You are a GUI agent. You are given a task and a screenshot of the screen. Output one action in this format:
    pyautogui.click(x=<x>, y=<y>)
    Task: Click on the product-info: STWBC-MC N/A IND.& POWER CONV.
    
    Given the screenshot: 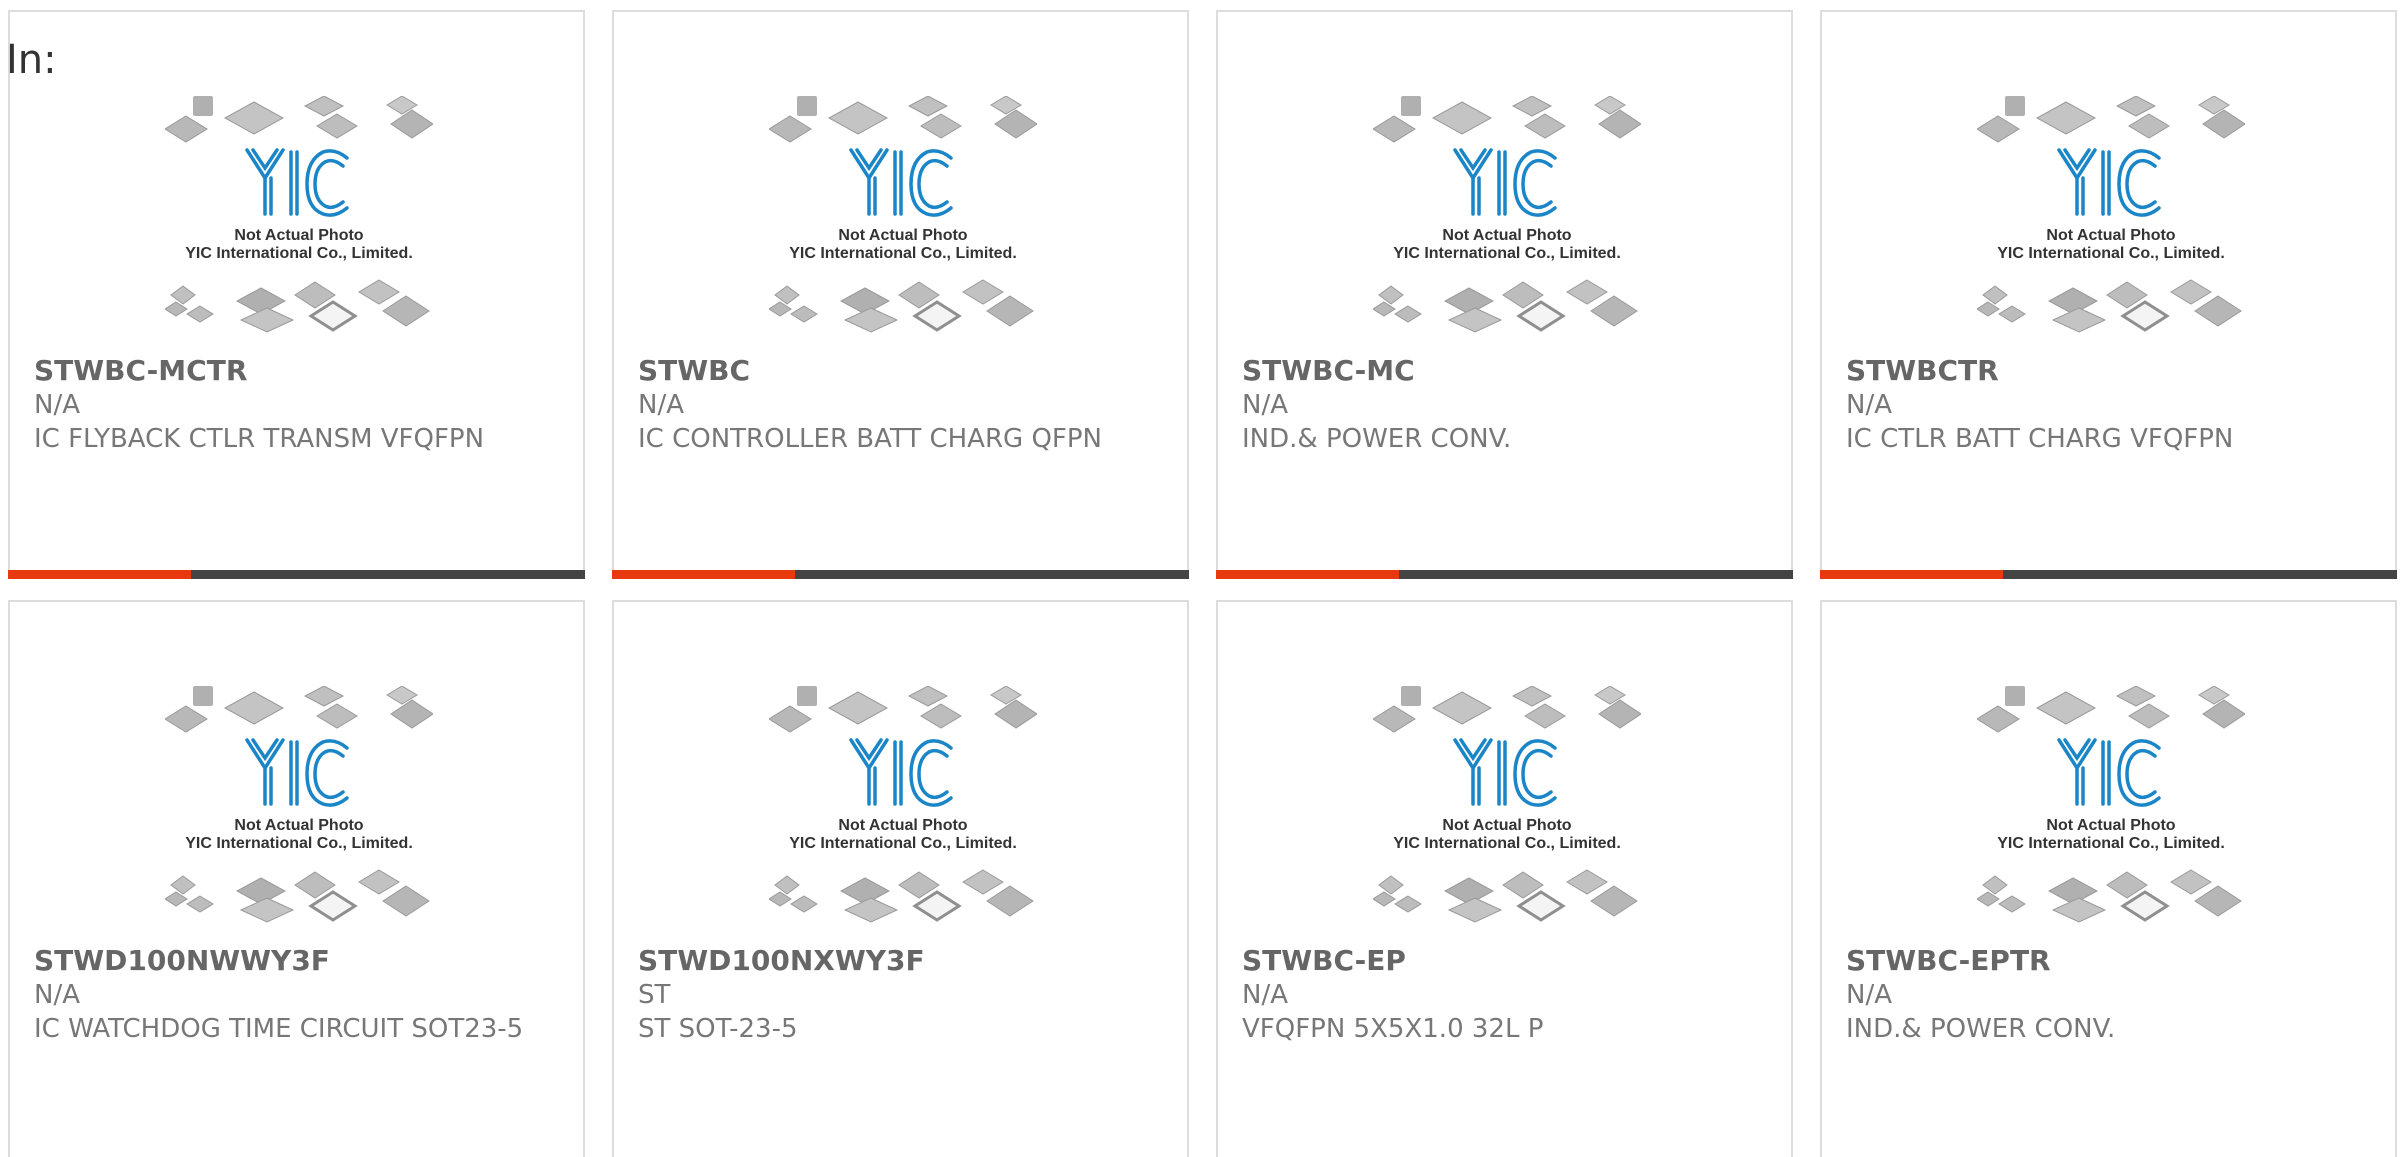 What is the action you would take?
    pyautogui.click(x=1506, y=405)
    